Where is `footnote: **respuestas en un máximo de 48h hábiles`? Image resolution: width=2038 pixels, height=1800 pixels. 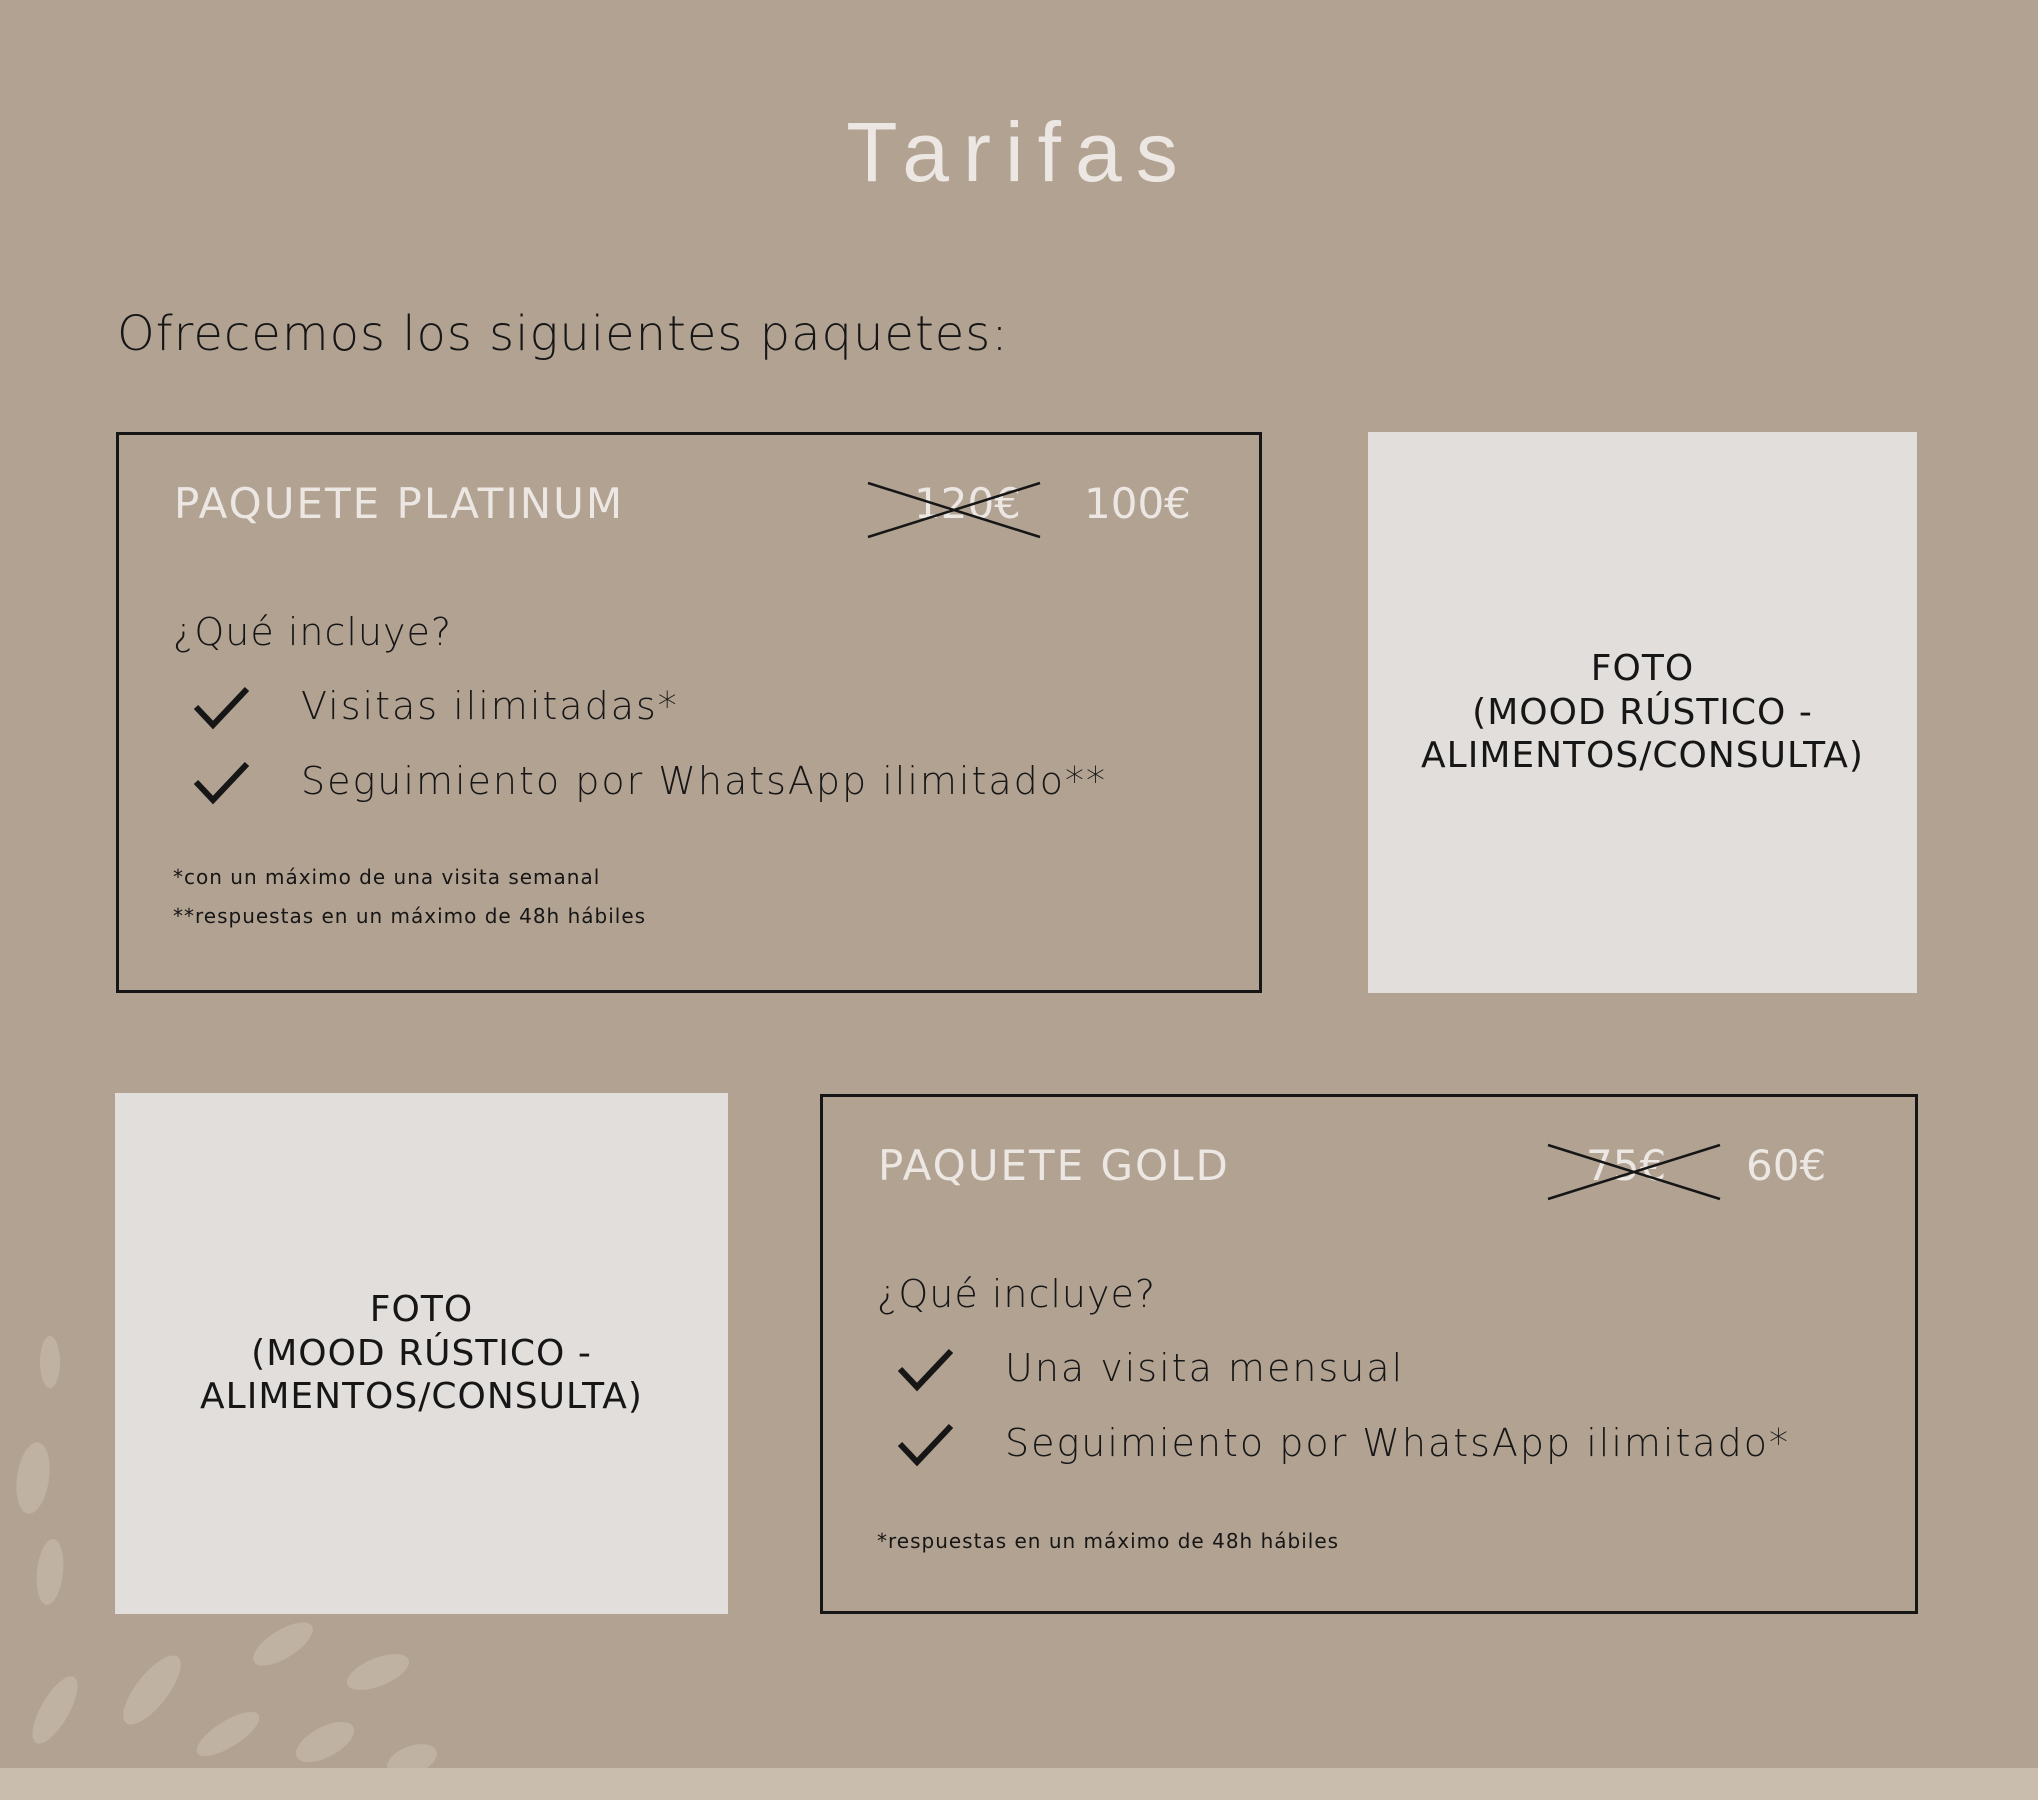
footnote: **respuestas en un máximo de 48h hábiles is located at coordinates (410, 916).